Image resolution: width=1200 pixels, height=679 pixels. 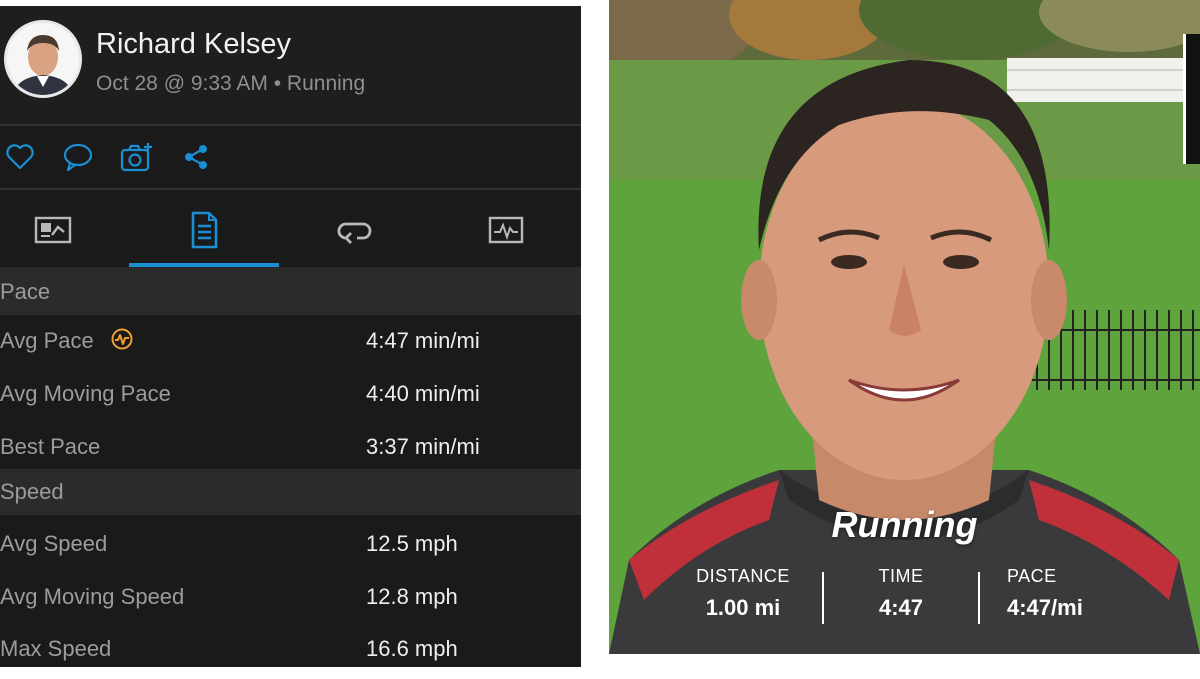 I want to click on avatar, so click(x=43, y=59).